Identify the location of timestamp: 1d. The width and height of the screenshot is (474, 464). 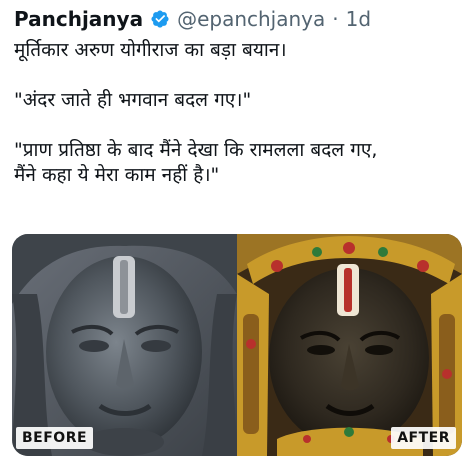
(358, 19).